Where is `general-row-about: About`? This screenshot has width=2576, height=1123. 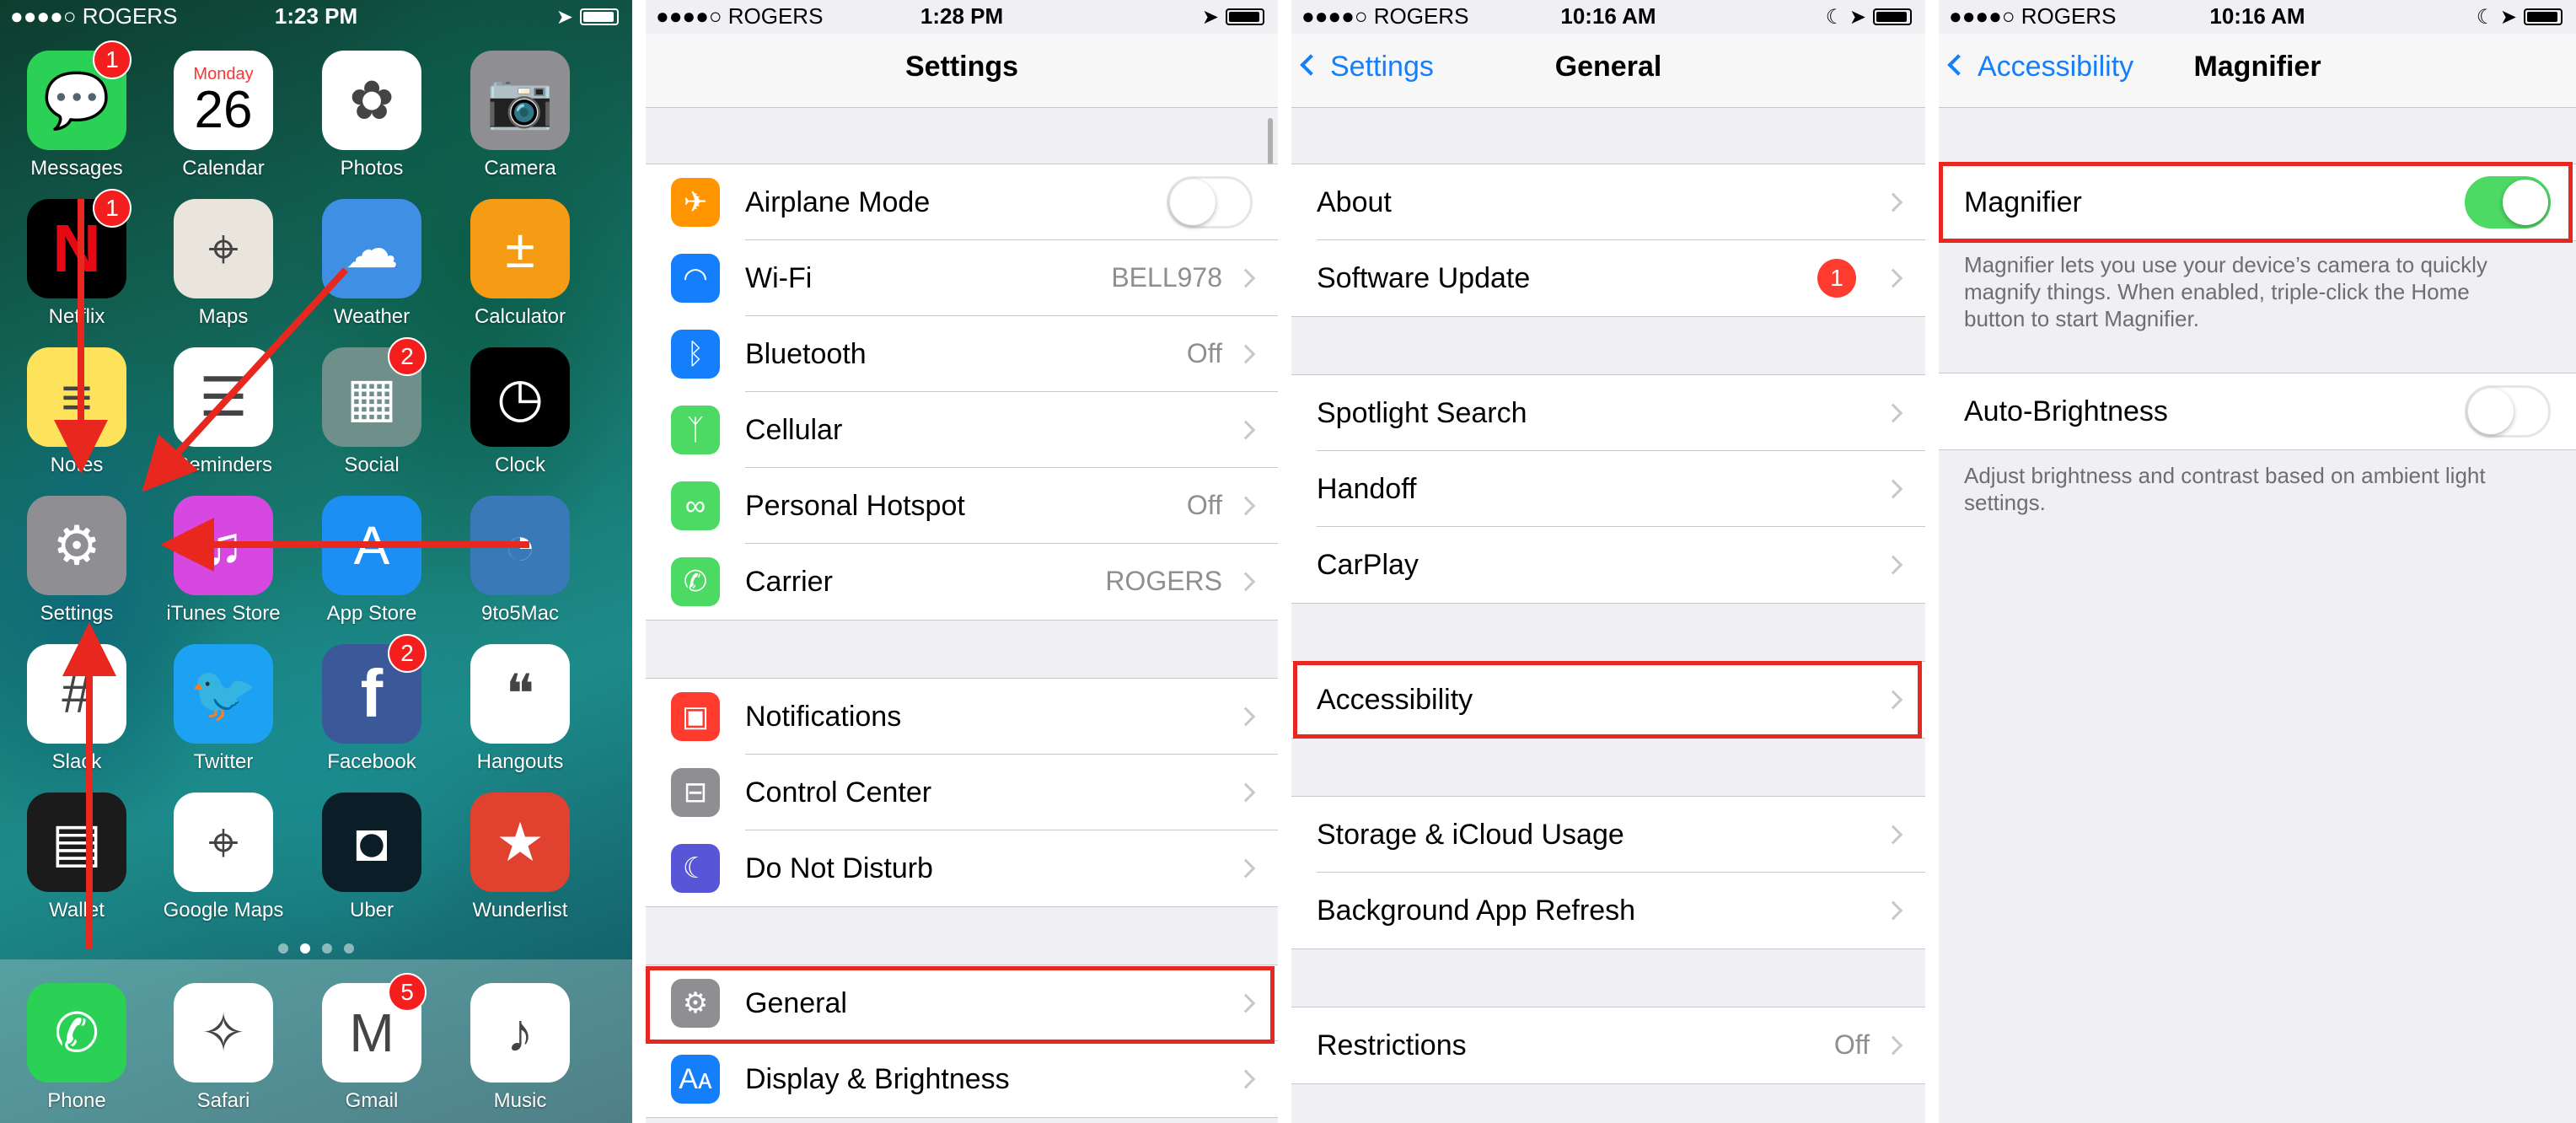 general-row-about: About is located at coordinates (1608, 202).